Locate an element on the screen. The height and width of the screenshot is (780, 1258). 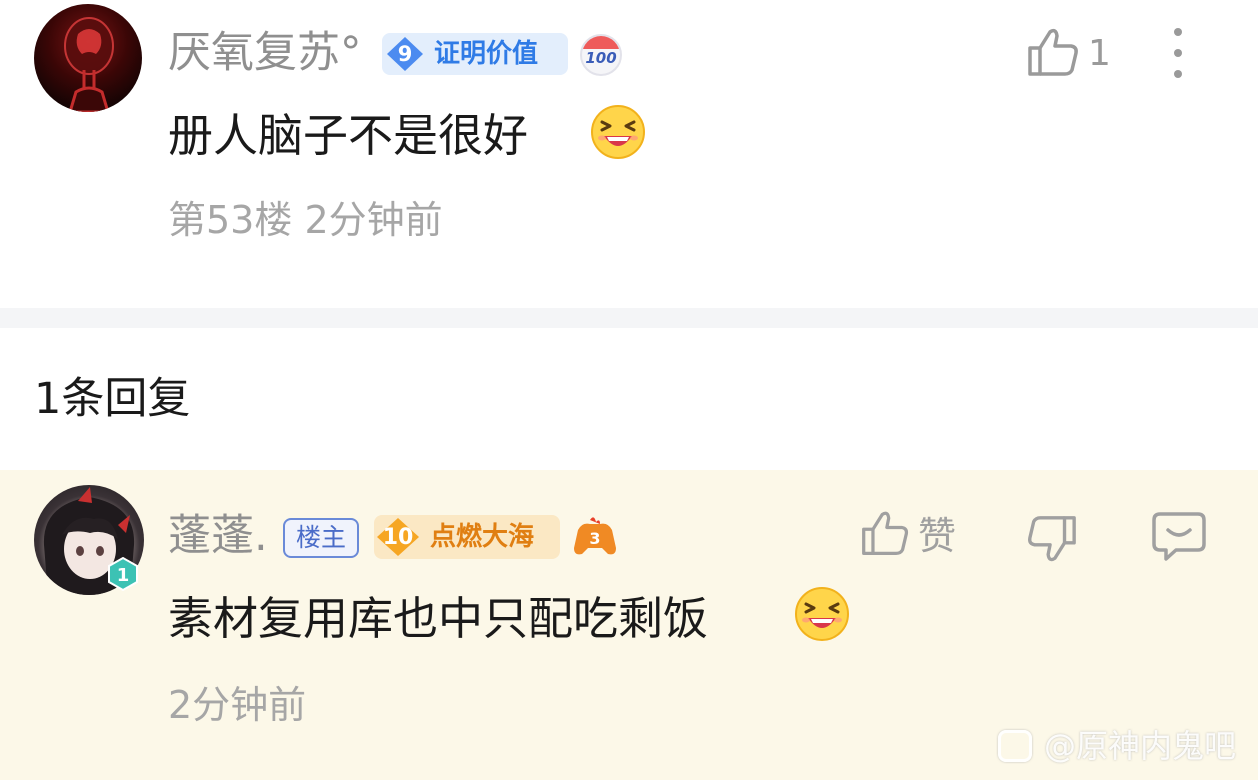
svg-text: 3 is located at coordinates (594, 538).